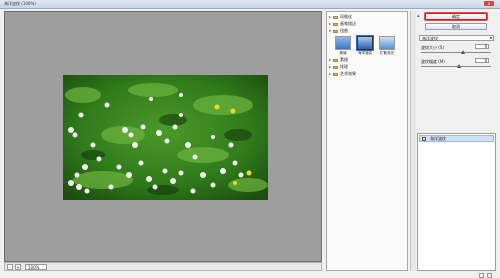 This screenshot has height=278, width=500. I want to click on category-label: 风格化, so click(346, 16).